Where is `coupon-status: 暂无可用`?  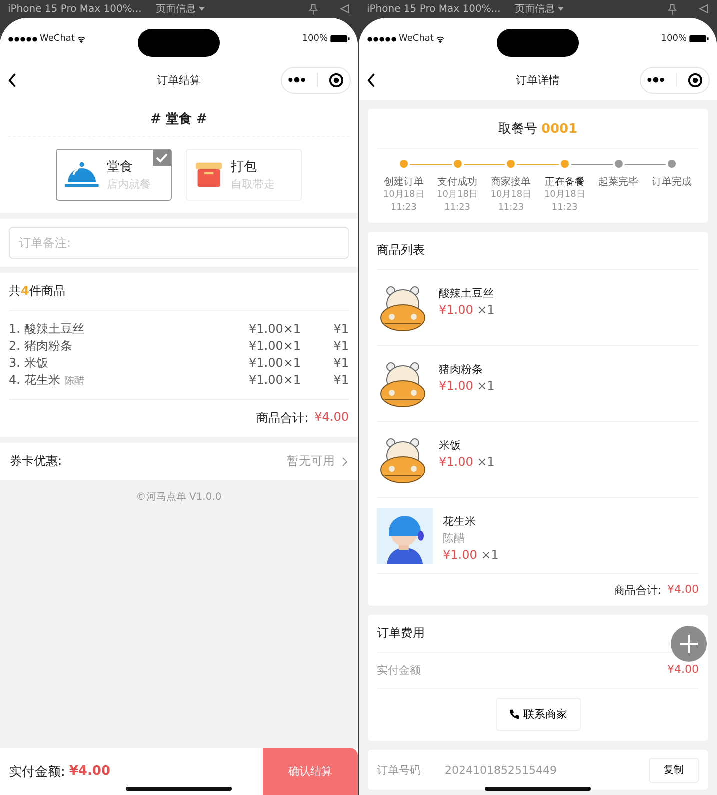
coupon-status: 暂无可用 is located at coordinates (311, 461).